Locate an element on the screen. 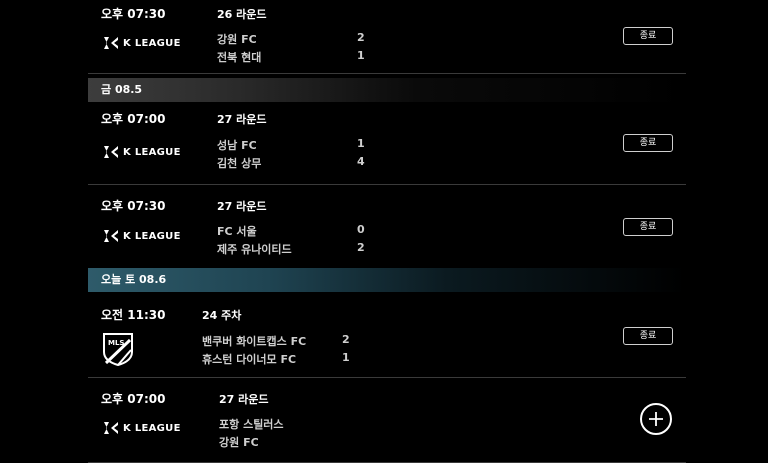 Image resolution: width=768 pixels, height=463 pixels. mls-logo: MLS is located at coordinates (118, 349).